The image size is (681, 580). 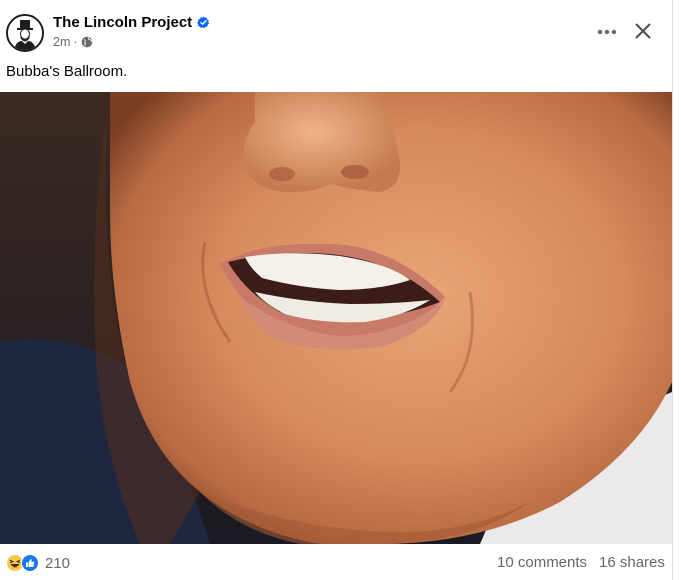 I want to click on lincoln-avatar-icon, so click(x=25, y=33).